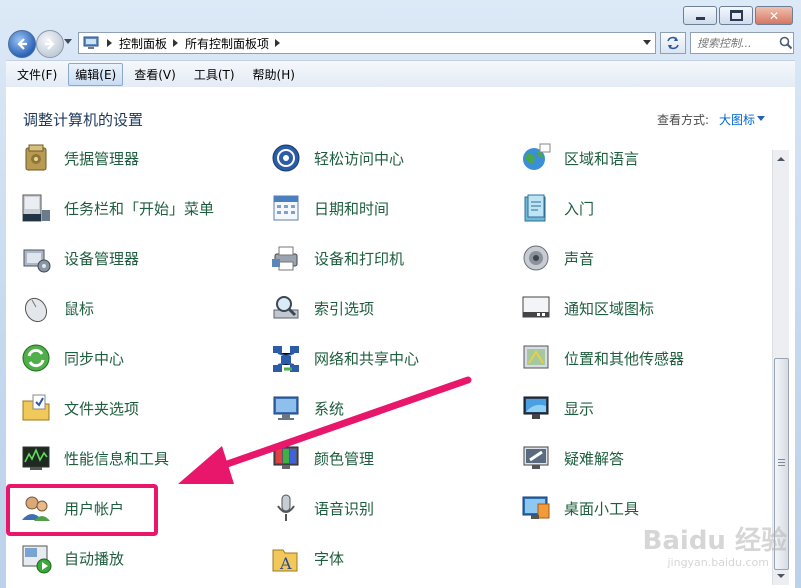  I want to click on control-panel-item-label: 凭据管理器, so click(101, 158).